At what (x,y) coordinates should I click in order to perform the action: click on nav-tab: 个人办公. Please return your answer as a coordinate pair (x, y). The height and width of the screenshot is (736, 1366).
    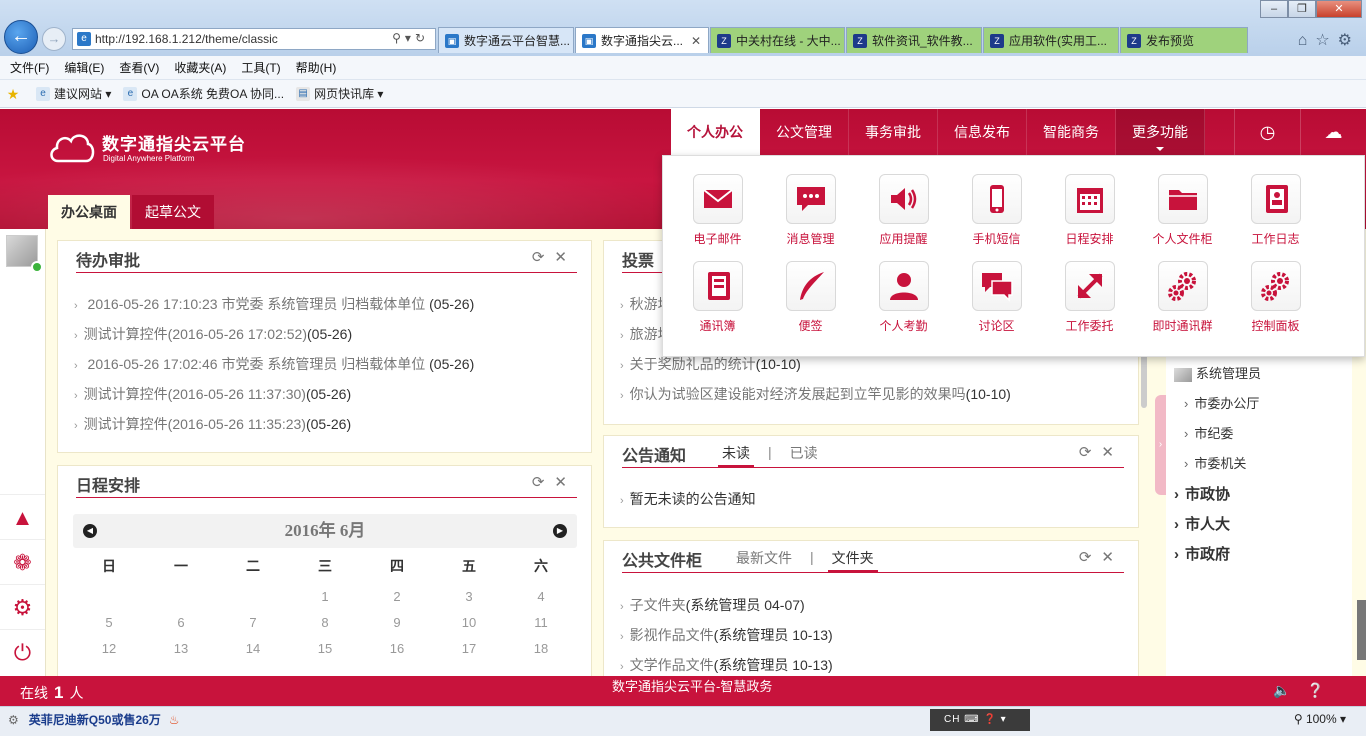
    Looking at the image, I should click on (715, 132).